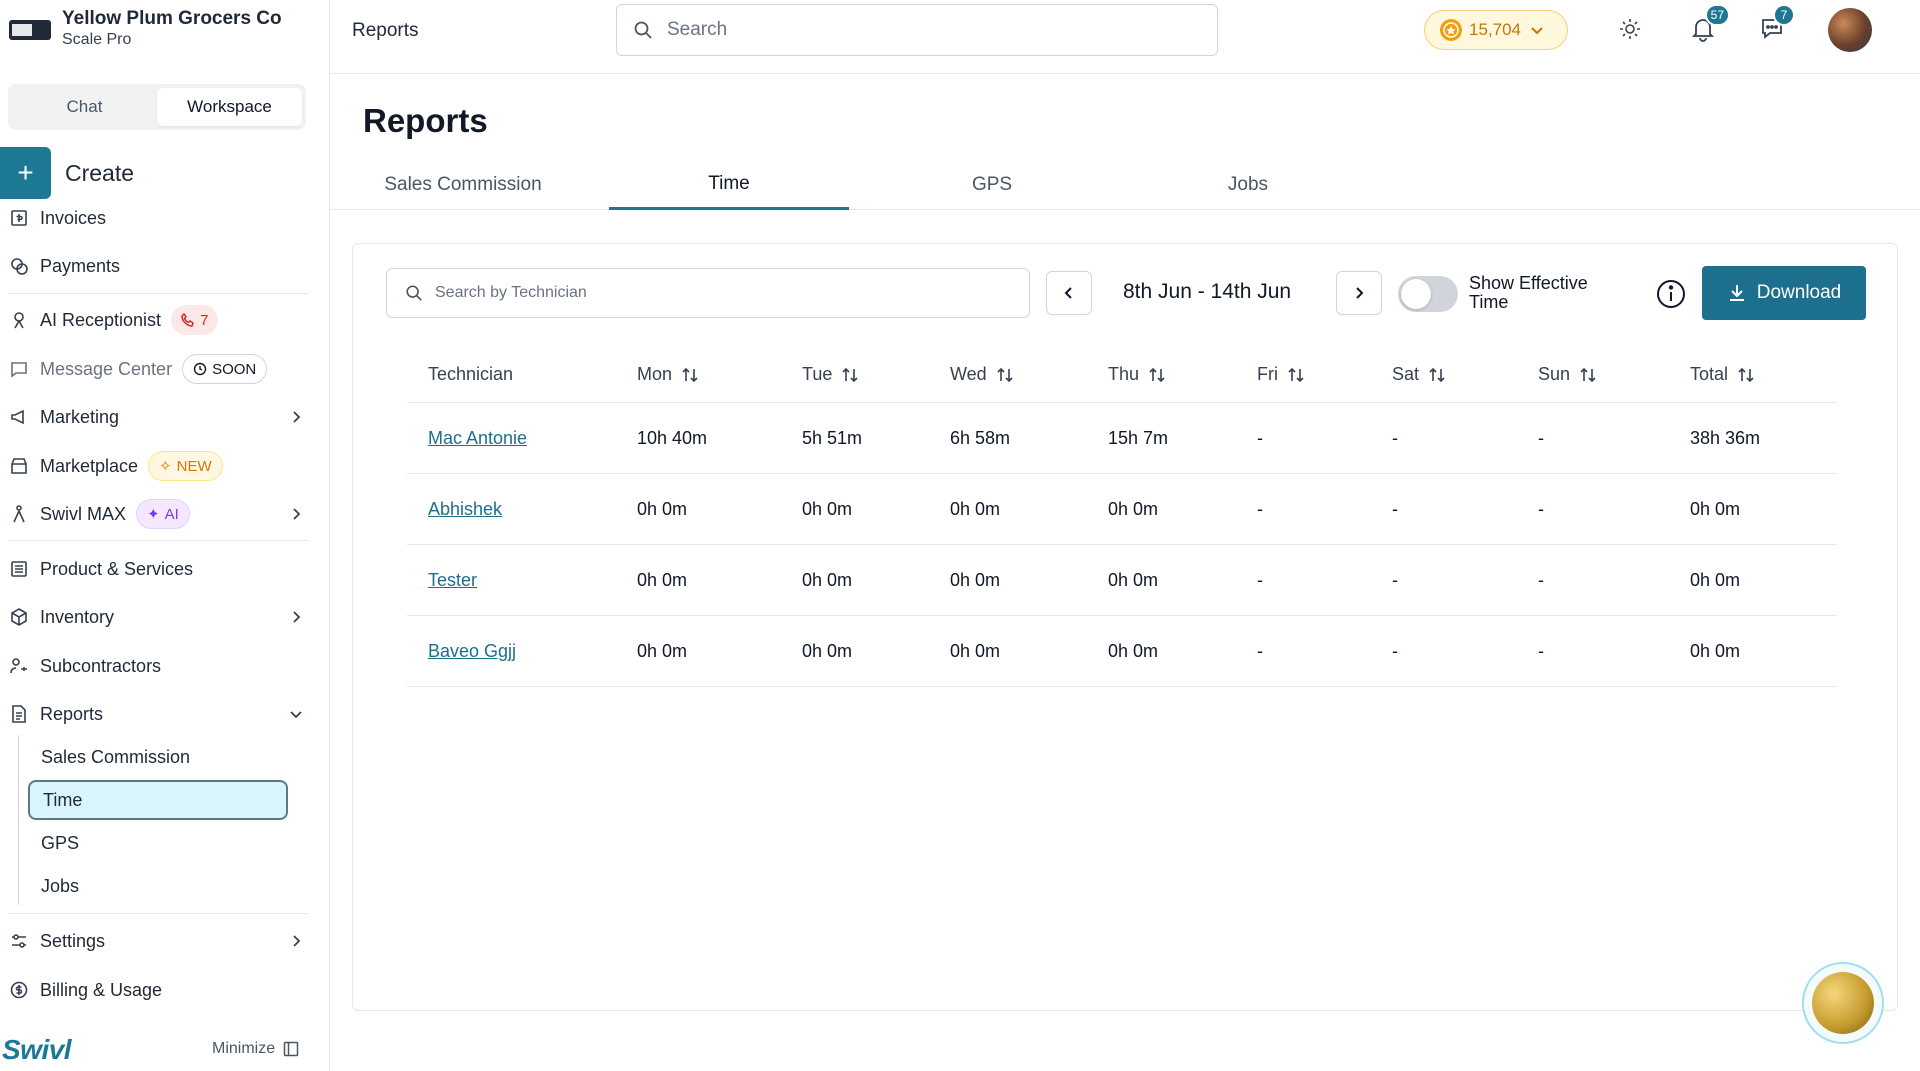  What do you see at coordinates (158, 369) in the screenshot?
I see `sidebar-item-message-center: Message Center SOON` at bounding box center [158, 369].